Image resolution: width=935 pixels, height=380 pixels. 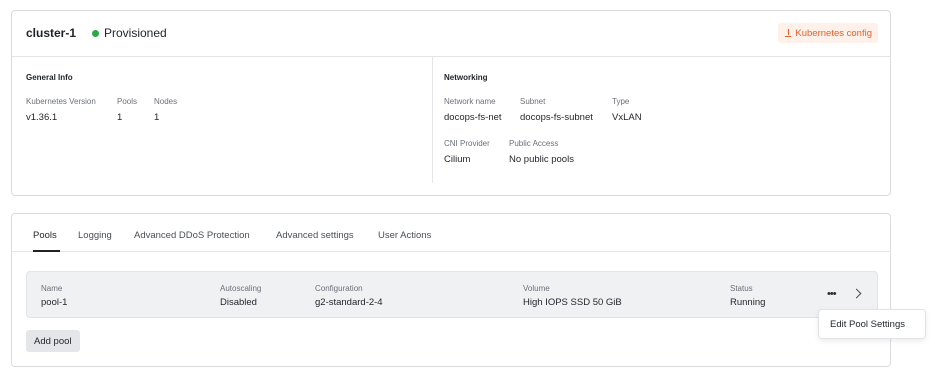 I want to click on network-name-label: Network name, so click(x=470, y=101).